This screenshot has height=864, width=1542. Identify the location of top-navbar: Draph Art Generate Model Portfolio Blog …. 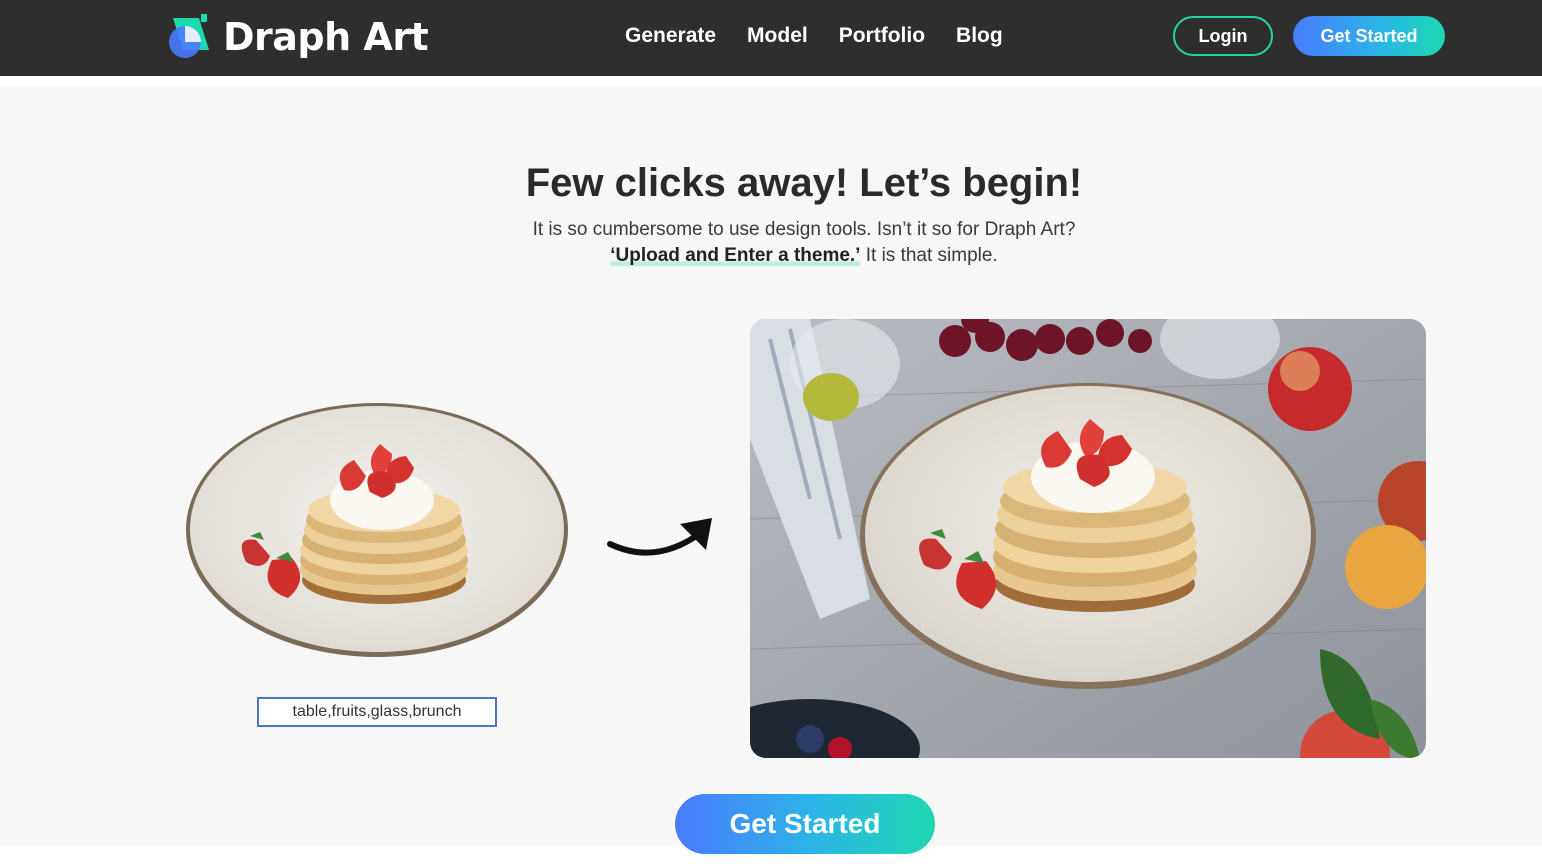
(771, 38).